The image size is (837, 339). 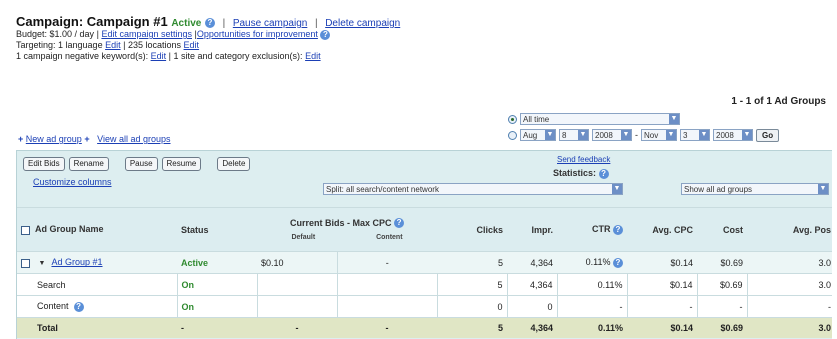 What do you see at coordinates (591, 306) in the screenshot?
I see `row-ctr: -` at bounding box center [591, 306].